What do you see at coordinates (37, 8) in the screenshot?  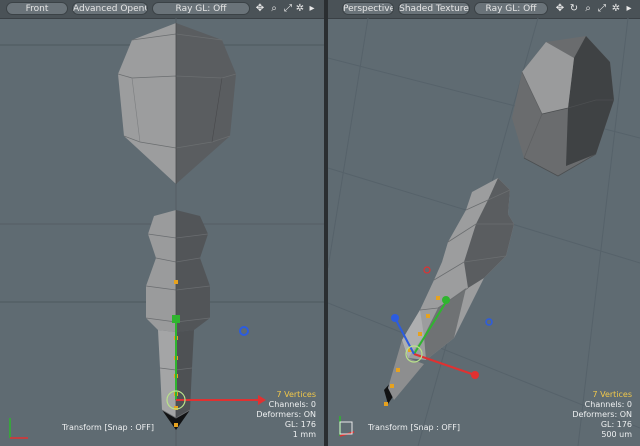 I see `view-type-button: Front` at bounding box center [37, 8].